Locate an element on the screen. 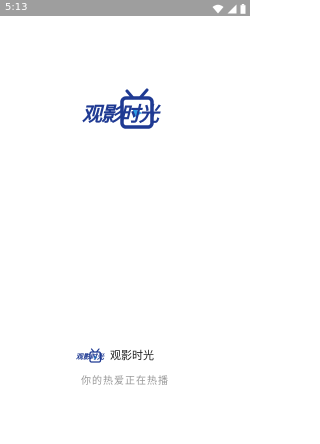 The image size is (320, 444). logo-text: 观影时光 is located at coordinates (120, 114).